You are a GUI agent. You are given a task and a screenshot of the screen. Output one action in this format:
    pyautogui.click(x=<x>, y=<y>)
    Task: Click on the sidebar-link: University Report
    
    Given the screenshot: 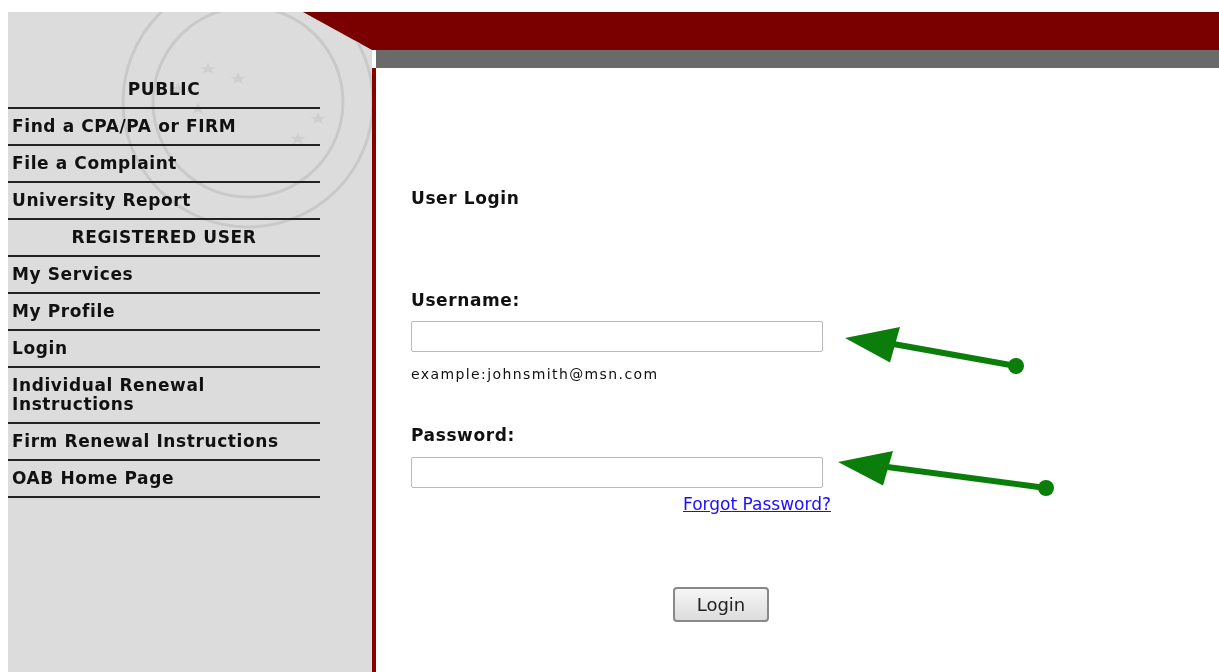 What is the action you would take?
    pyautogui.click(x=164, y=201)
    